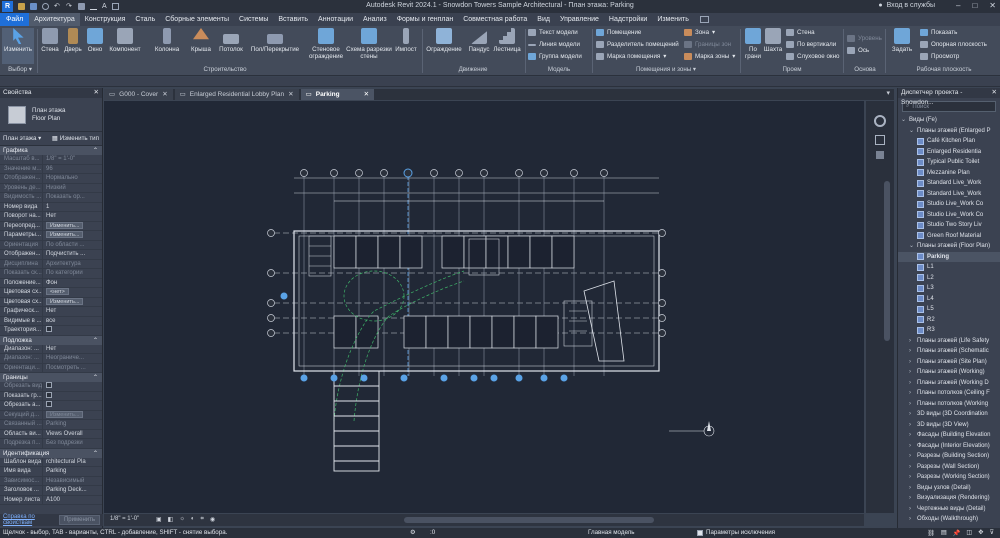 The width and height of the screenshot is (1000, 538). I want to click on property-row: Видимые в ... все, so click(51, 321).